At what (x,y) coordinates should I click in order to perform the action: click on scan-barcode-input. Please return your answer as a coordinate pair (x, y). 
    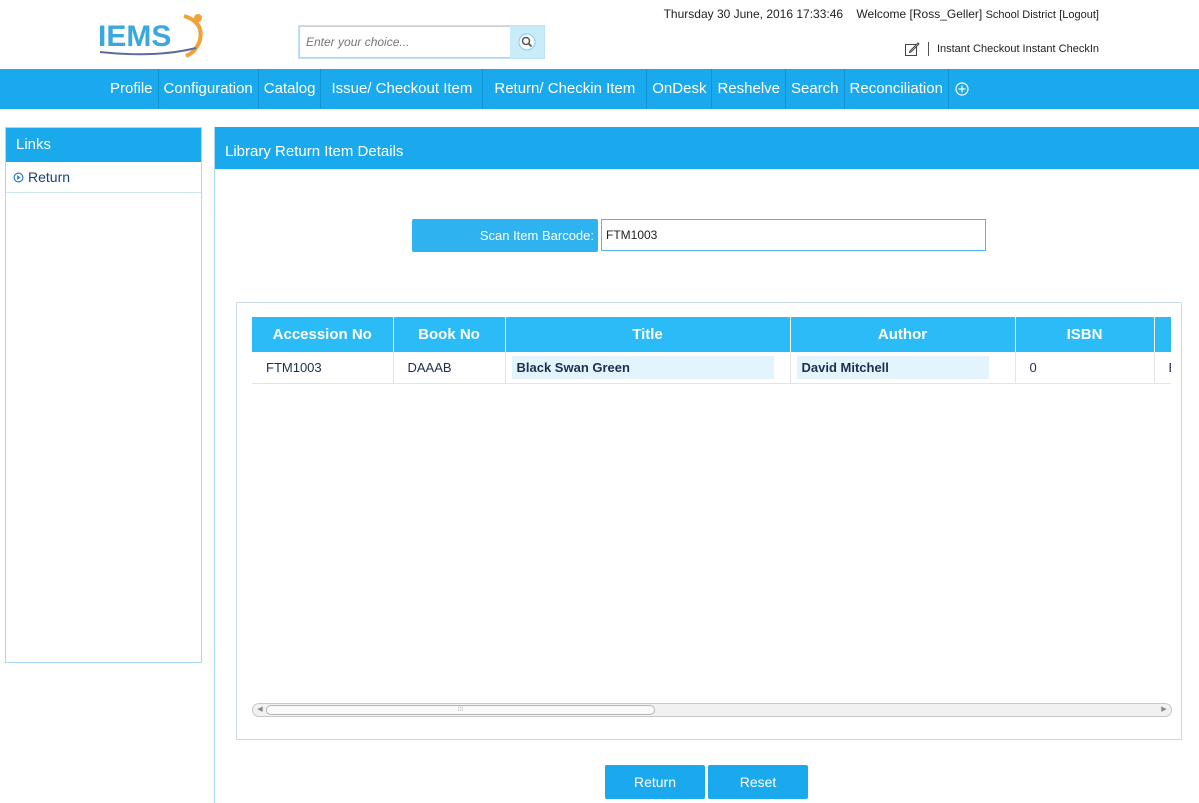
    Looking at the image, I should click on (793, 235).